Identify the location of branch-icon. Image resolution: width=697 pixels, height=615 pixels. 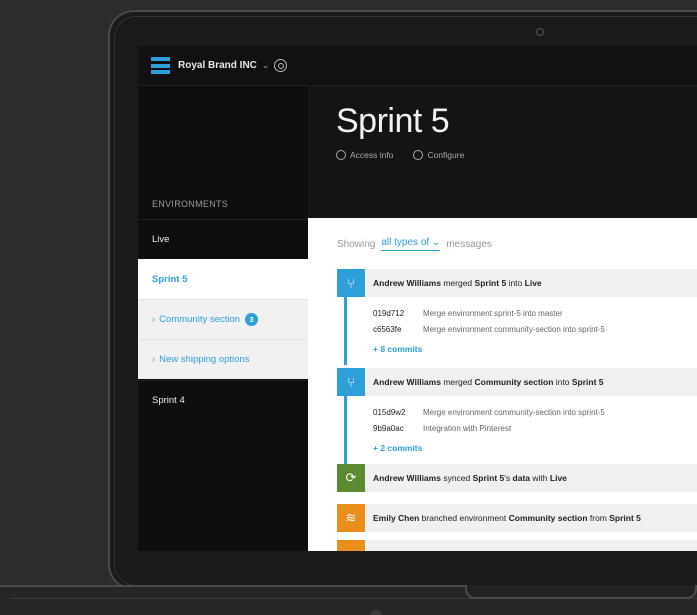
(351, 545).